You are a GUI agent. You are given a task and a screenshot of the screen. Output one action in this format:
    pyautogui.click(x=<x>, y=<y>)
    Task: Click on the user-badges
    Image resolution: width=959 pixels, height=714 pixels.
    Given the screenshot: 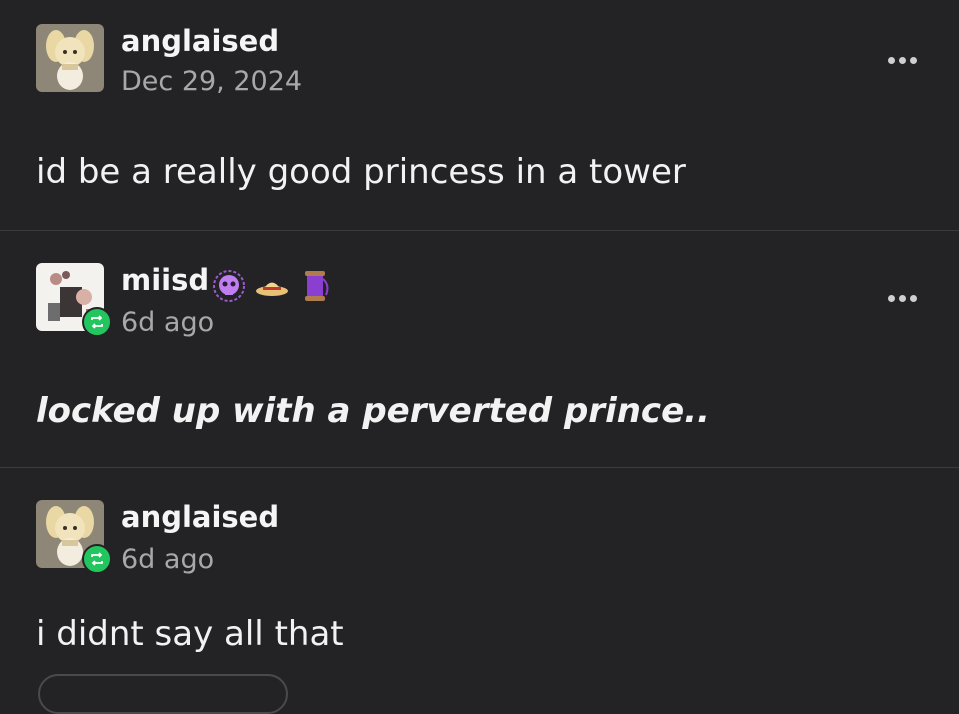 What is the action you would take?
    pyautogui.click(x=272, y=286)
    